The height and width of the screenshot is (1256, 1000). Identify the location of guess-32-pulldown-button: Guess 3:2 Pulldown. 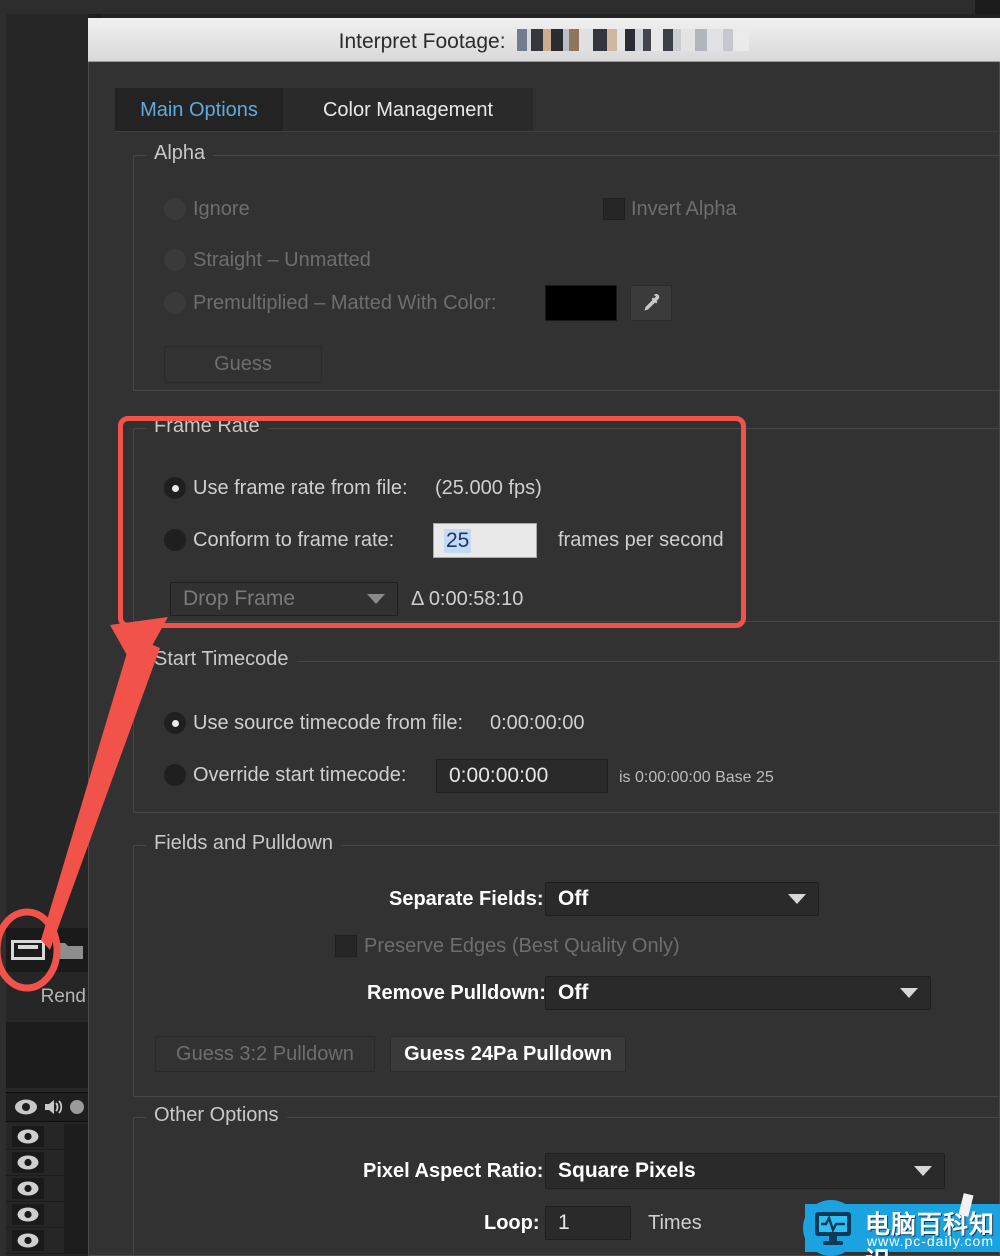
(265, 1054).